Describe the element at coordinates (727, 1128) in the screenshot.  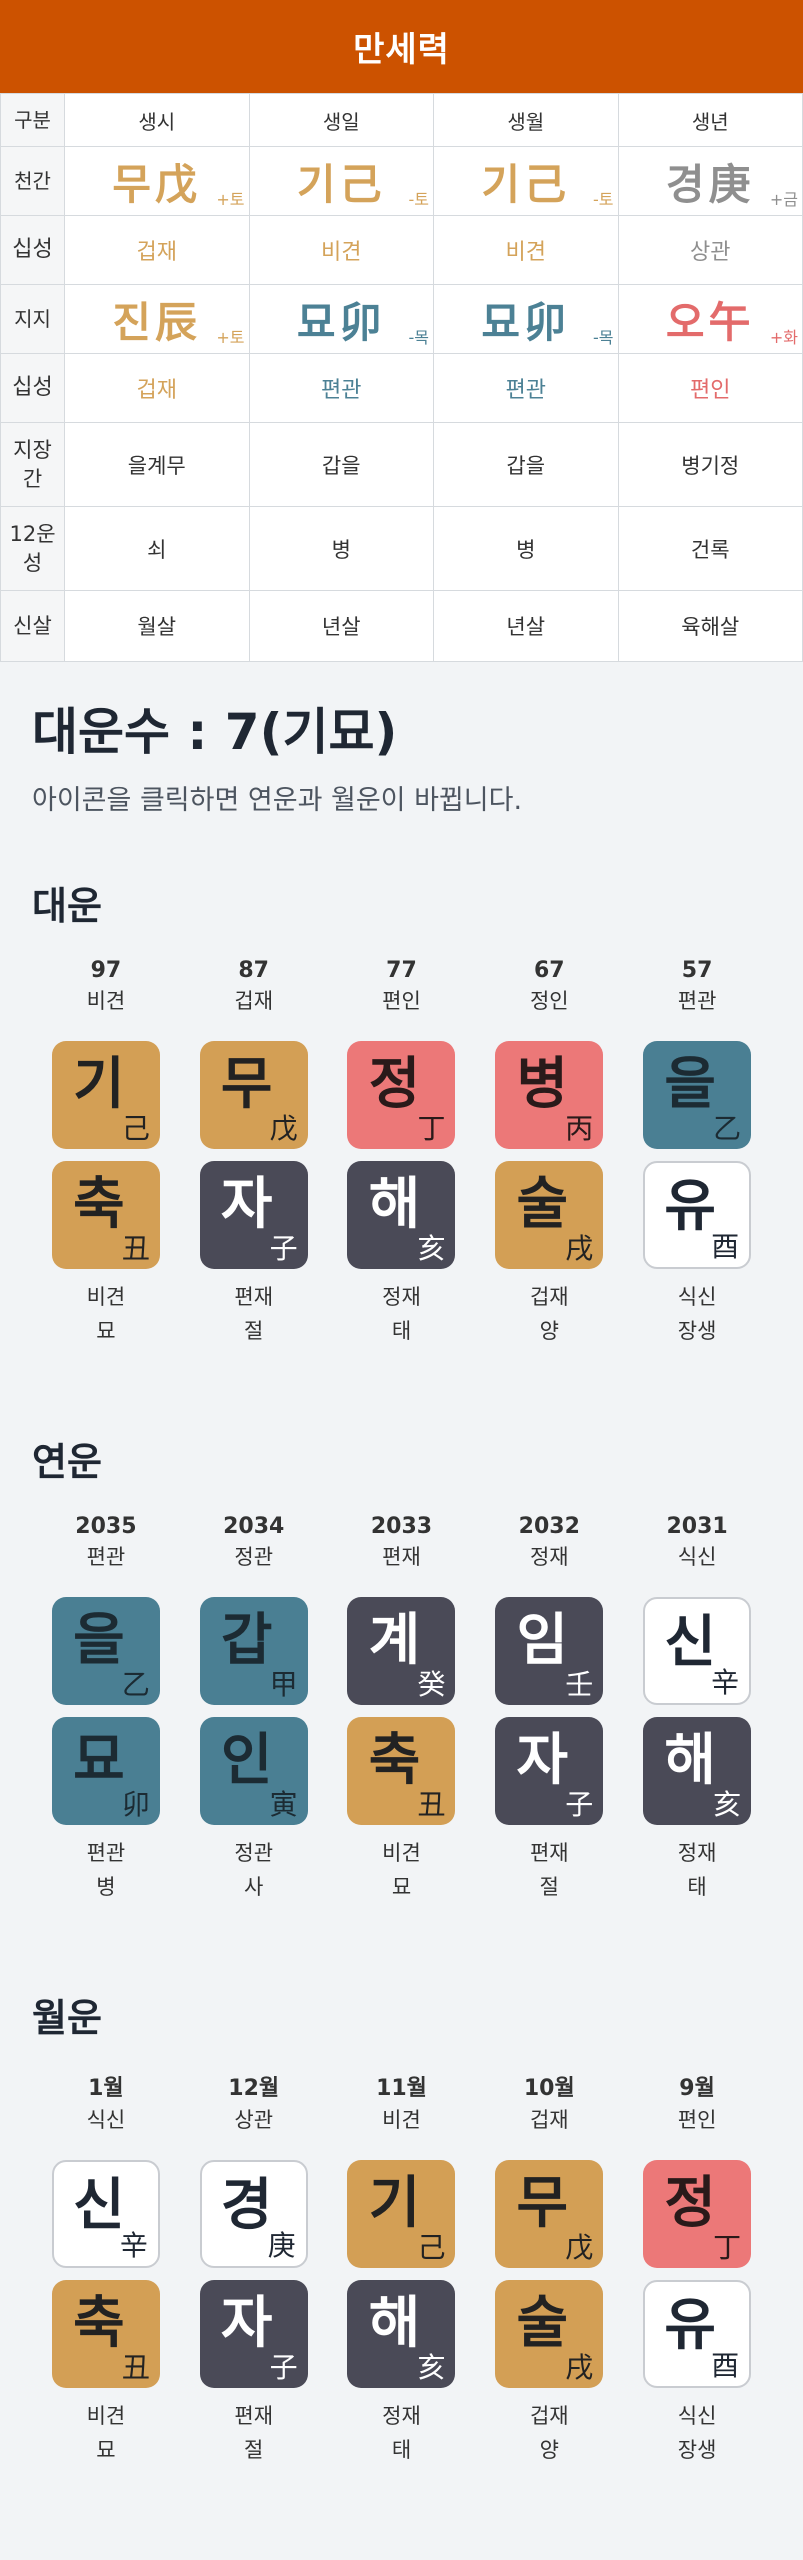
I see `tile-hanja: 乙` at that location.